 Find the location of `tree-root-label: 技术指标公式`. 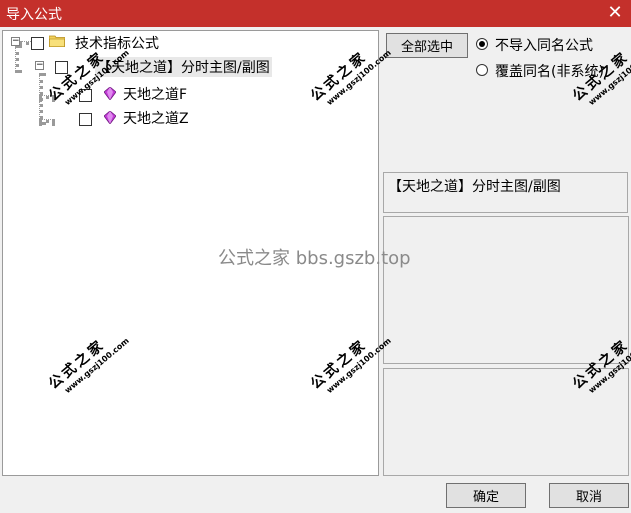

tree-root-label: 技术指标公式 is located at coordinates (117, 43).